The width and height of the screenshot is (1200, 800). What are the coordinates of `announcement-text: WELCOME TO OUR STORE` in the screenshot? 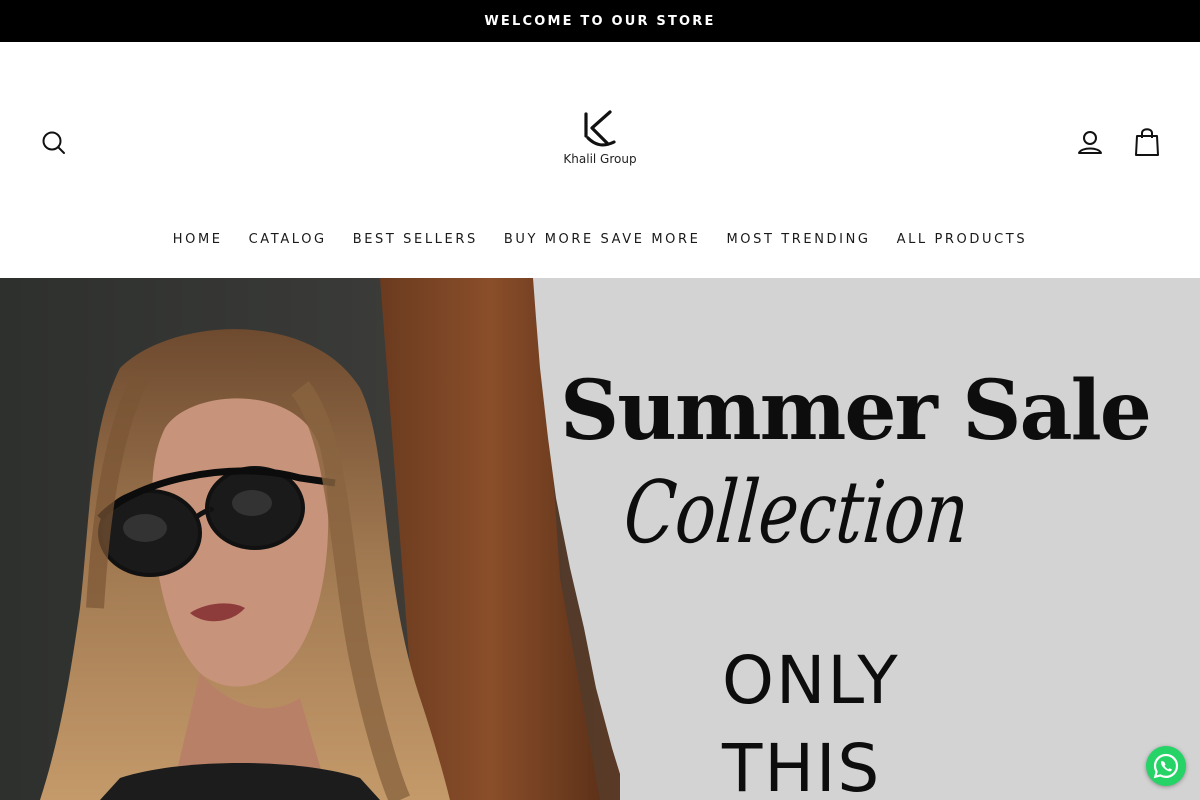 It's located at (600, 21).